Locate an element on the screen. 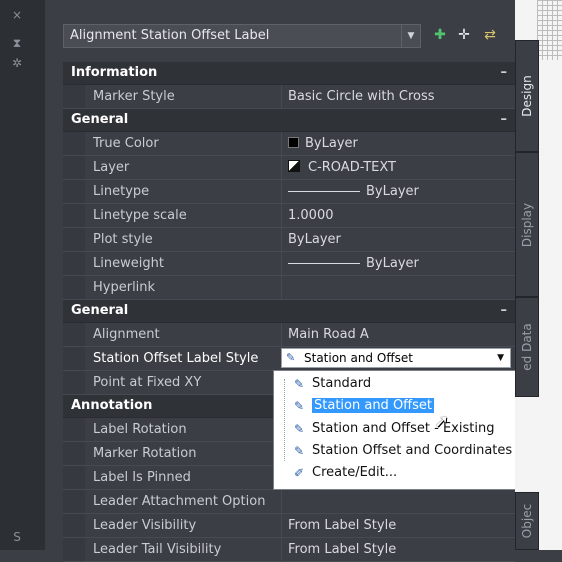 The height and width of the screenshot is (562, 562). property-row: True Color ByLayer is located at coordinates (289, 144).